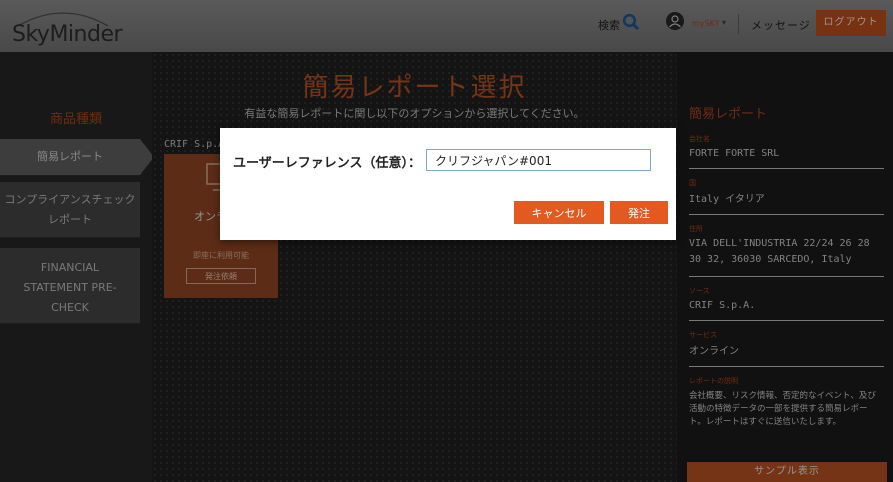 This screenshot has width=893, height=482. What do you see at coordinates (639, 212) in the screenshot?
I see `send-order-button: 発注` at bounding box center [639, 212].